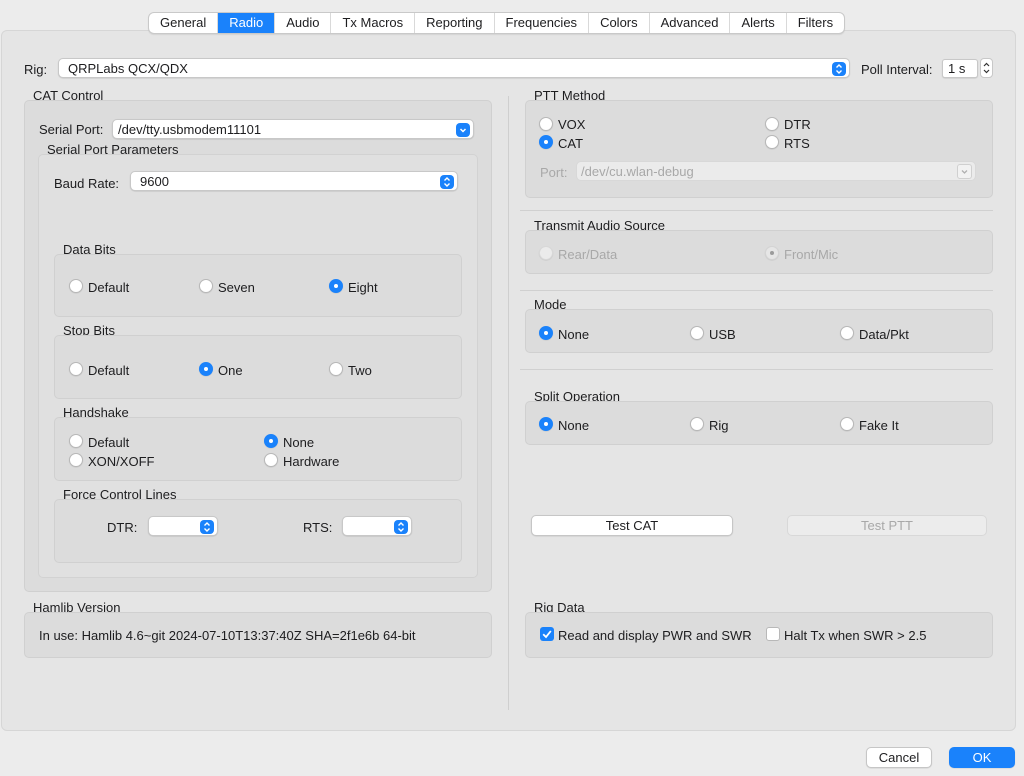 The width and height of the screenshot is (1024, 776). What do you see at coordinates (884, 334) in the screenshot?
I see `mode-datapkt-label: Data/Pkt` at bounding box center [884, 334].